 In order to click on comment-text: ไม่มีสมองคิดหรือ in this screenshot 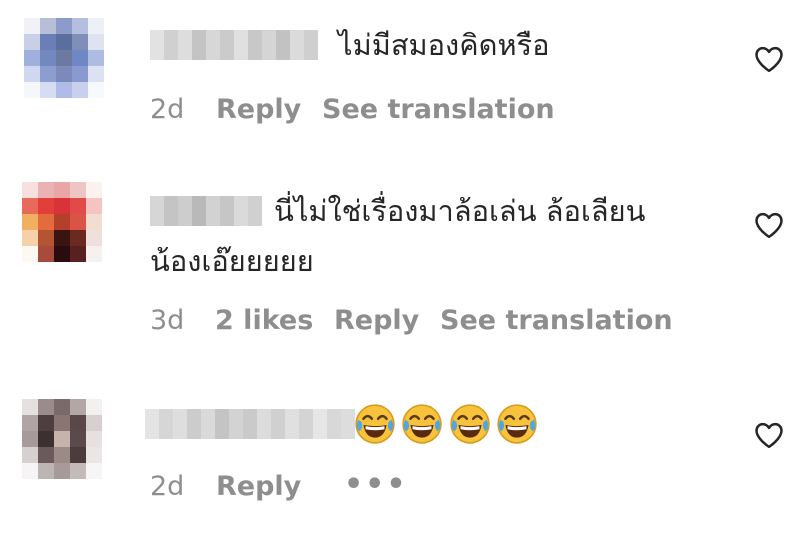, I will do `click(444, 45)`.